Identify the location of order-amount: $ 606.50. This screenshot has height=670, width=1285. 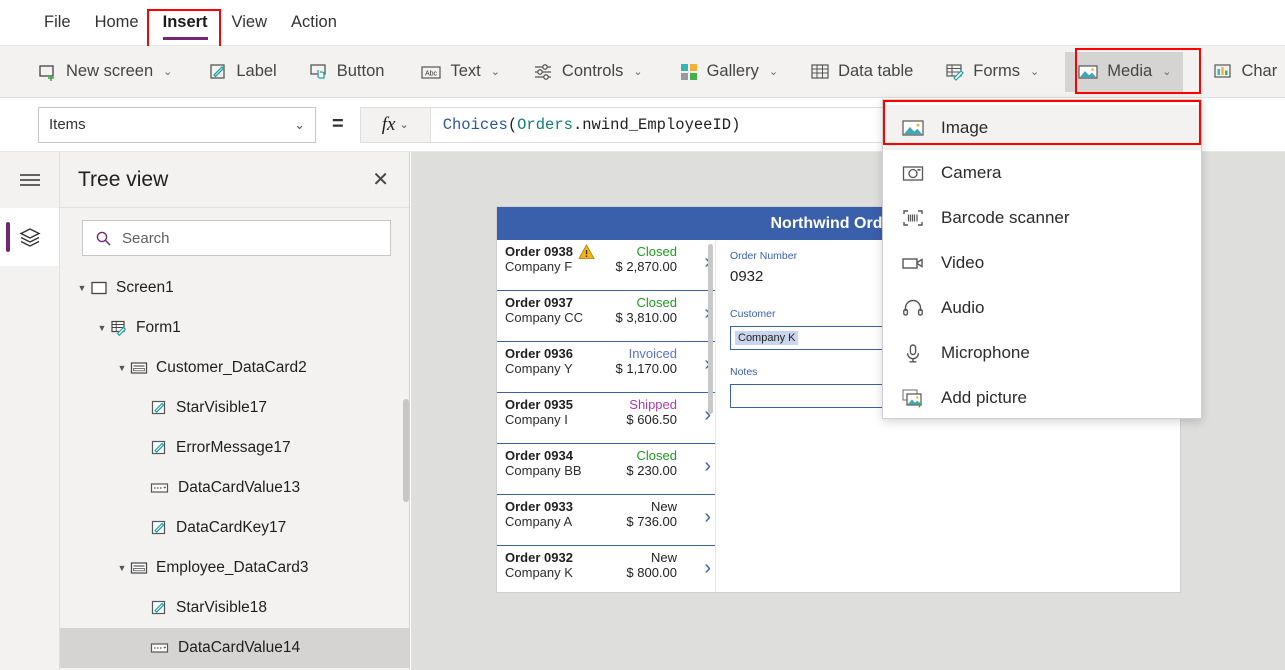
(651, 419).